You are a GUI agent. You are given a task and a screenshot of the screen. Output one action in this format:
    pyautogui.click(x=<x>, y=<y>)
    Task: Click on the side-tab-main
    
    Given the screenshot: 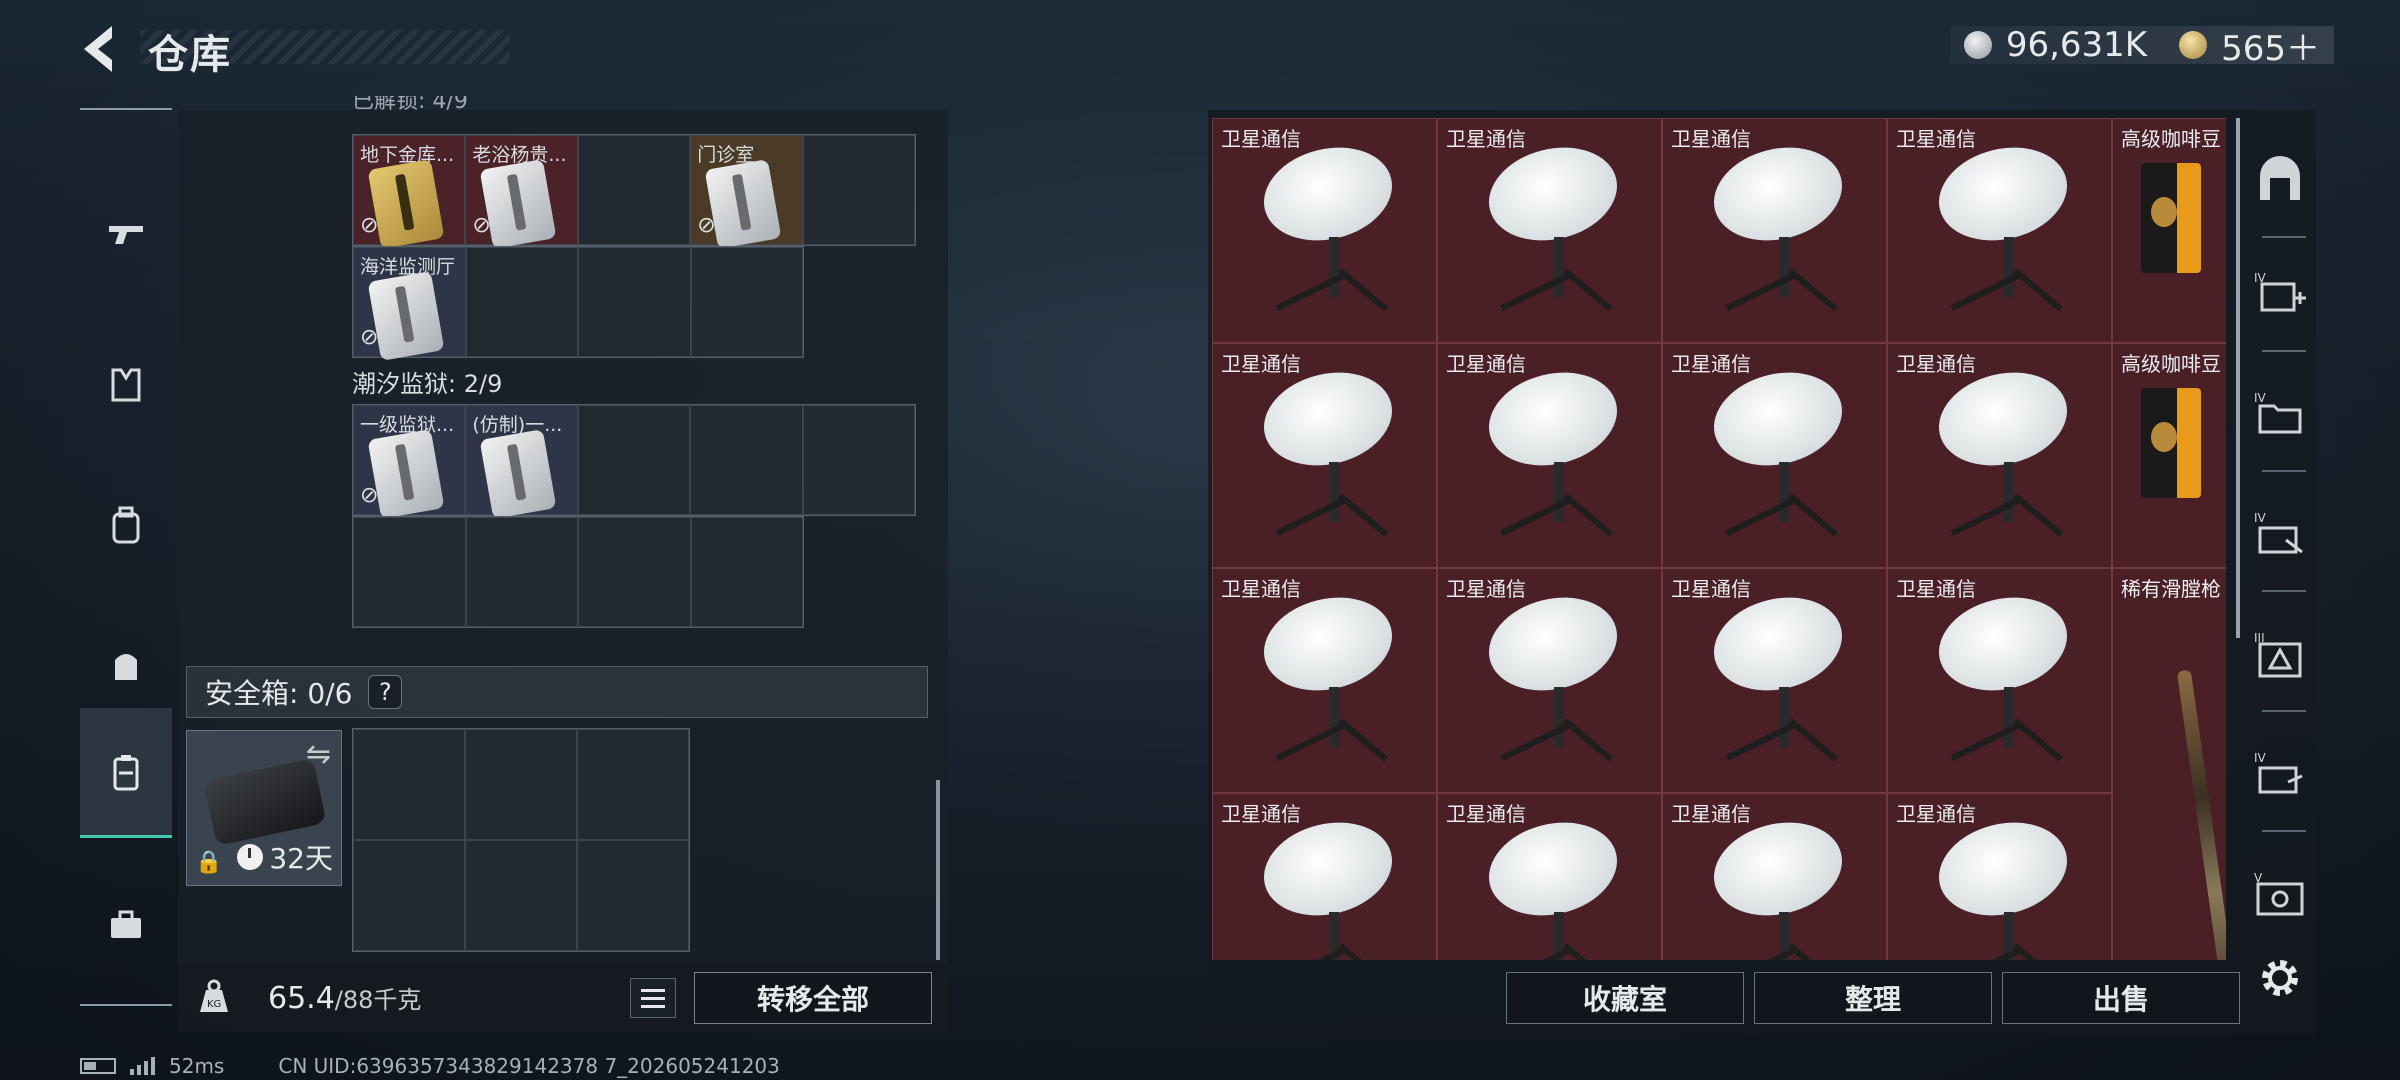 What is the action you would take?
    pyautogui.click(x=2280, y=180)
    